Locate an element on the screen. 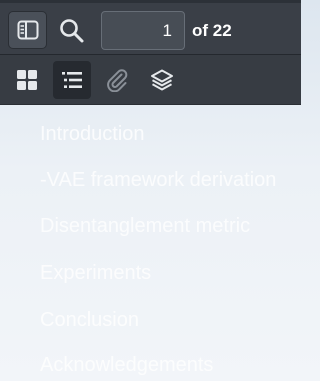 This screenshot has width=320, height=381. tab-outline is located at coordinates (72, 80).